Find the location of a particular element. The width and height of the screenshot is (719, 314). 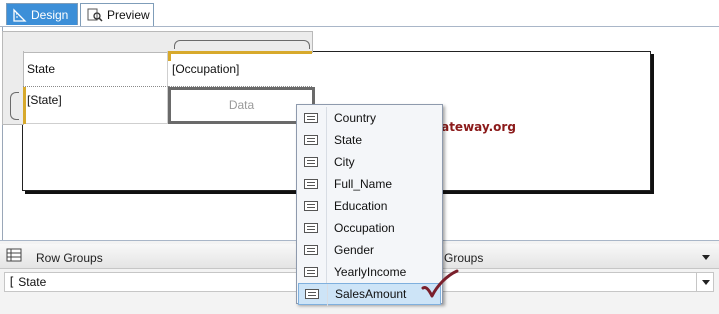

field-item-city: City is located at coordinates (369, 162).